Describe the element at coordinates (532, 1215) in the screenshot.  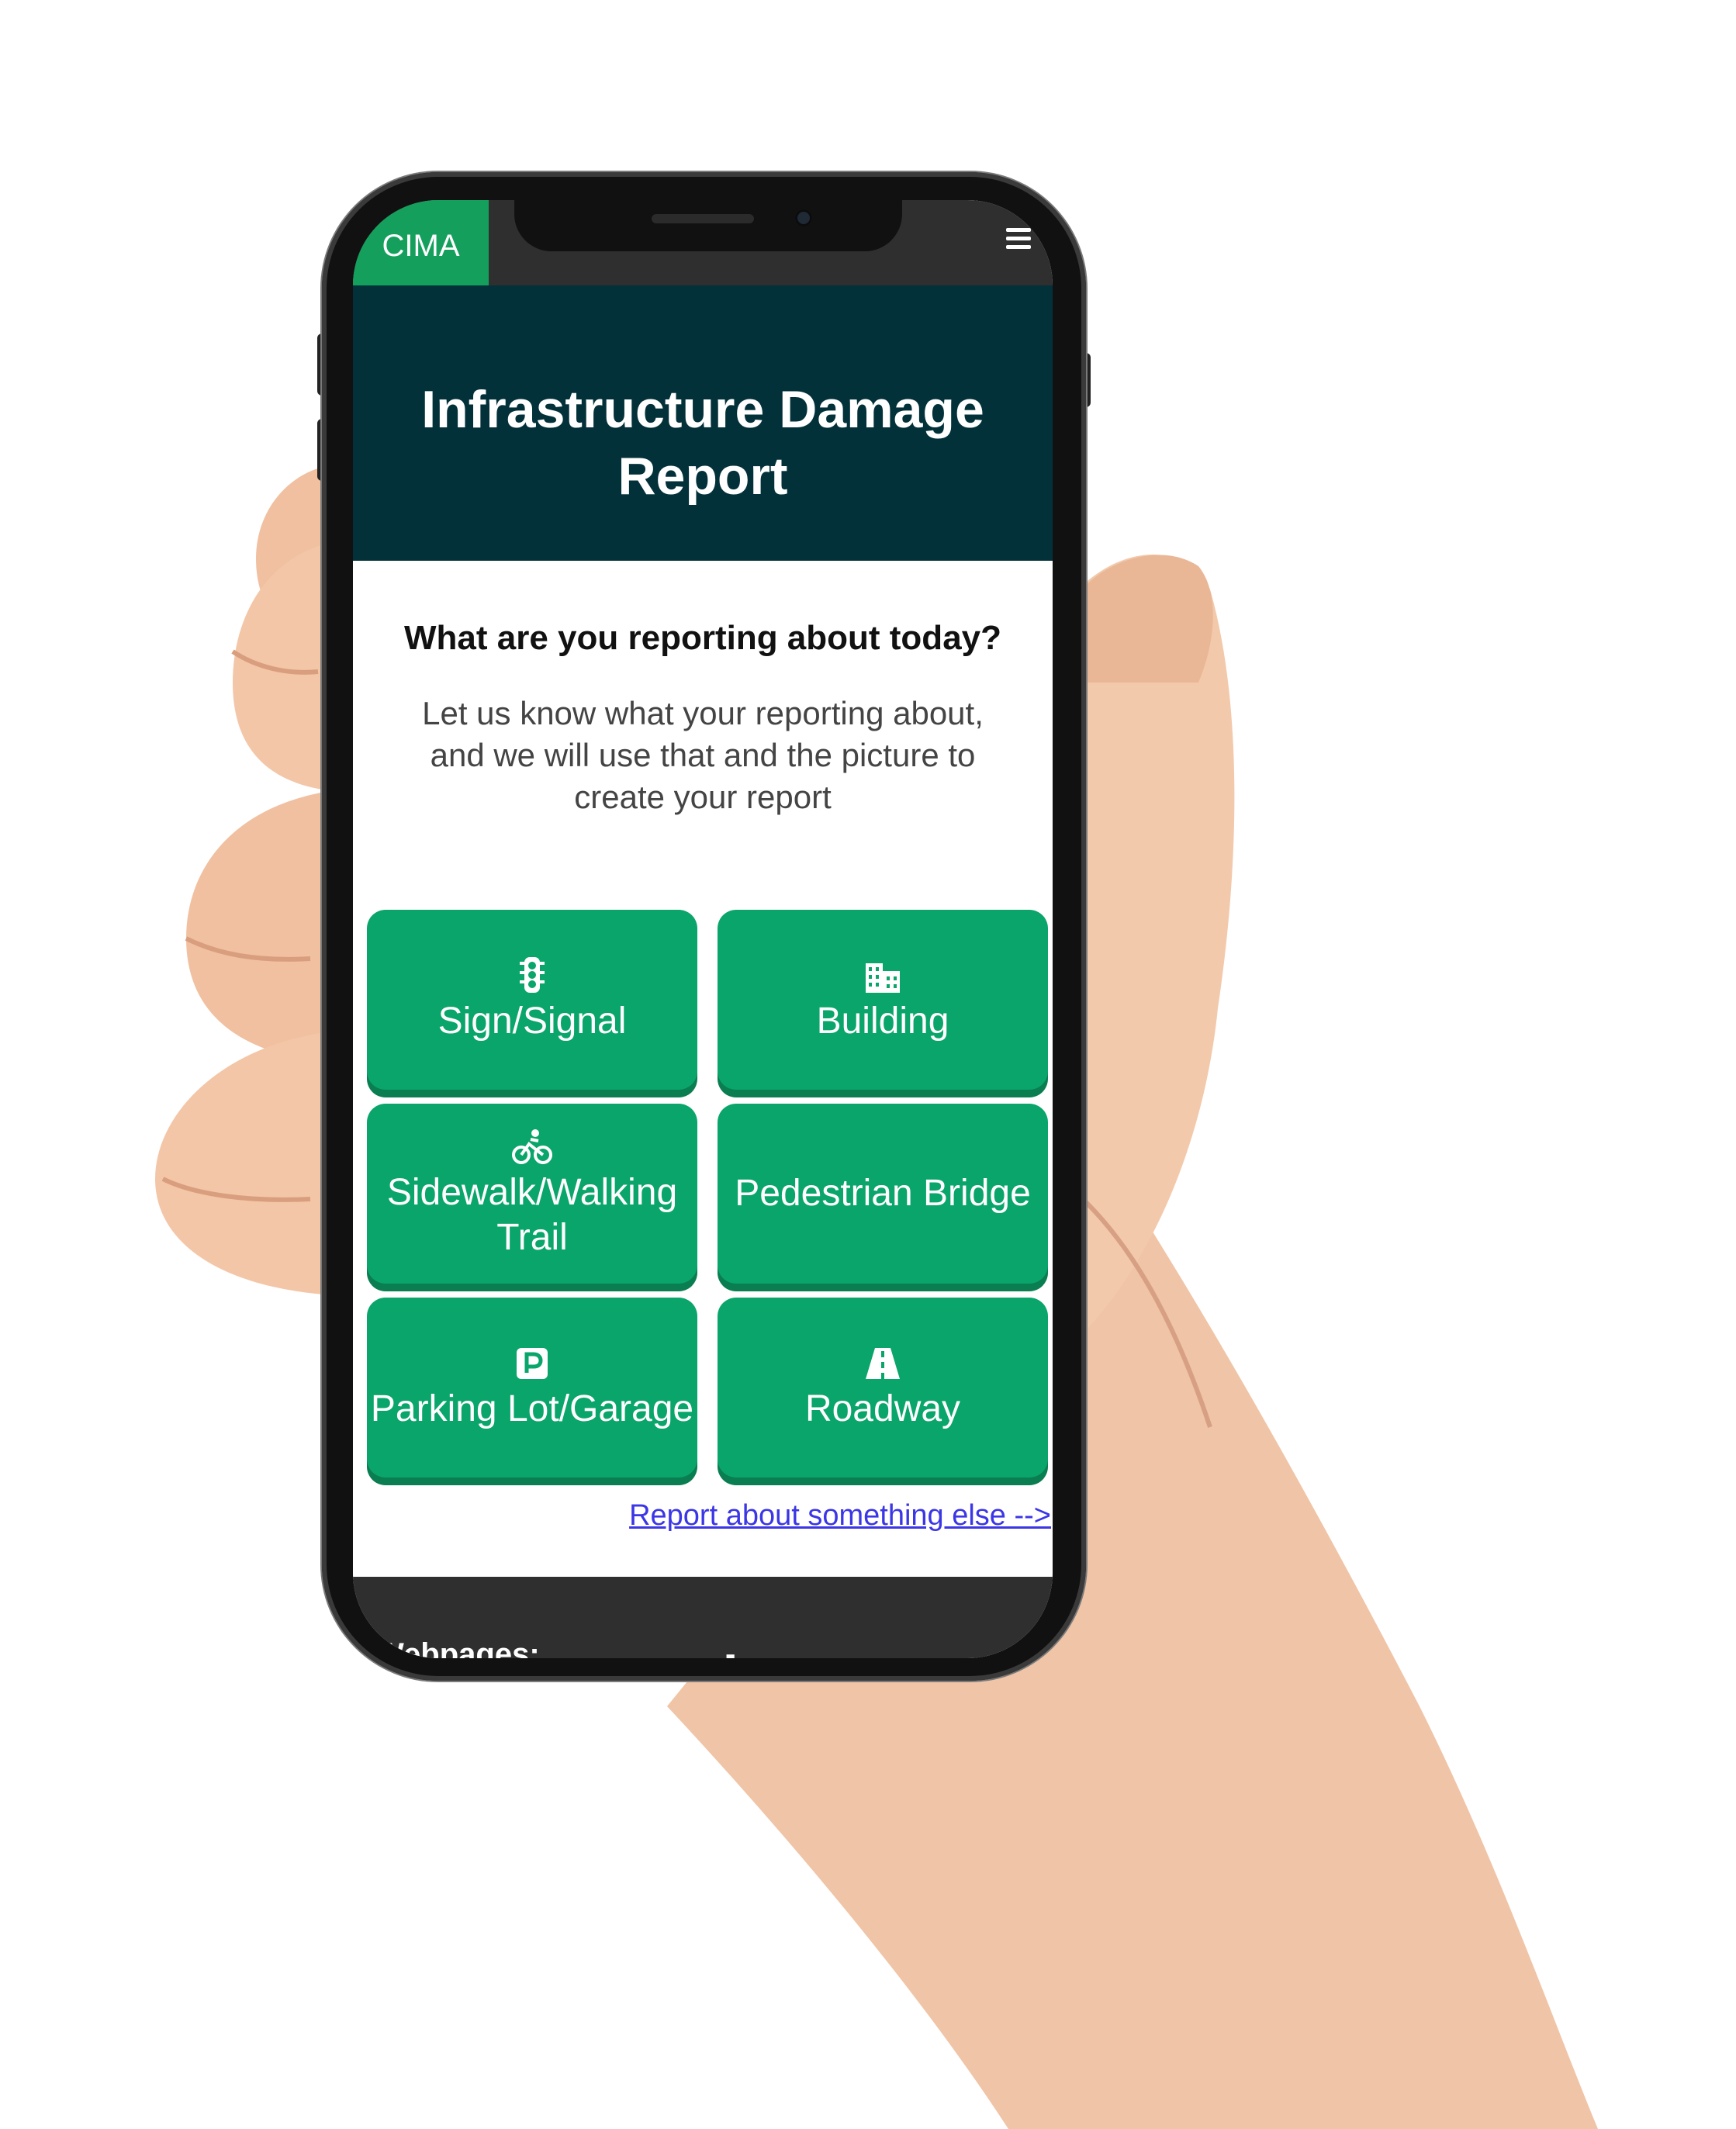
I see `sidewalk-walking-trail-label: Sidewalk/Walking Trail` at that location.